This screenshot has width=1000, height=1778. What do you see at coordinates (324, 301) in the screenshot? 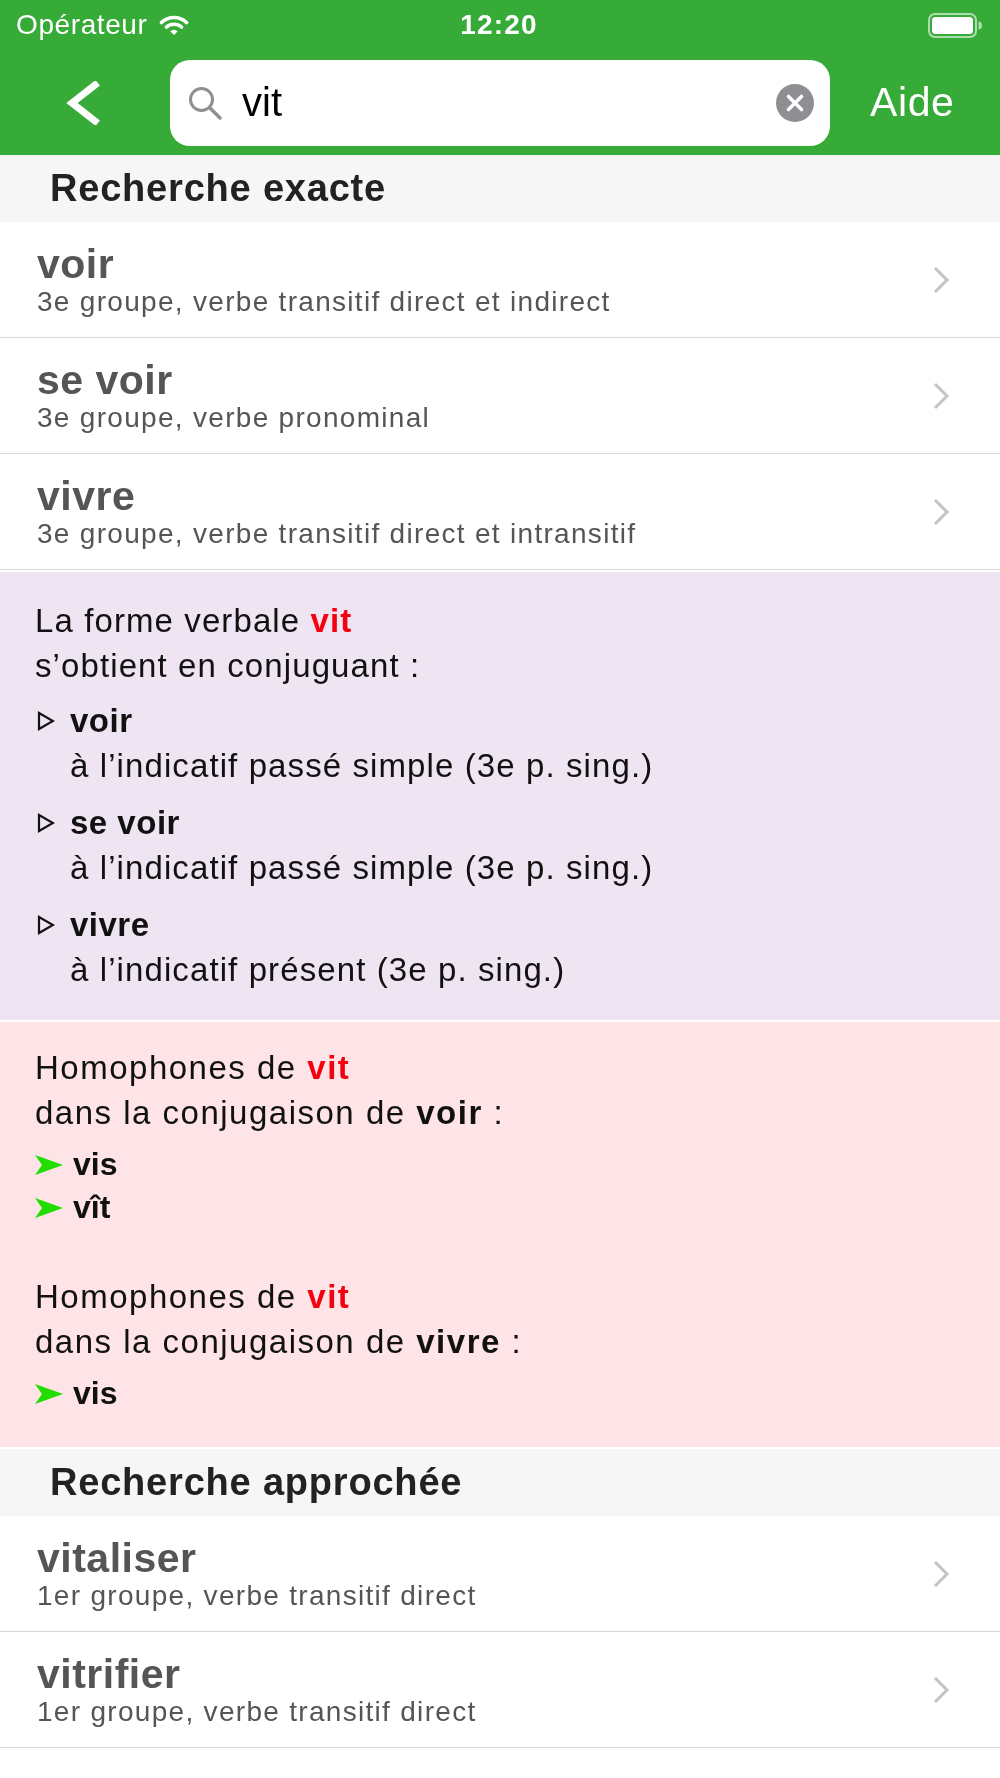
I see `verb-description: 3e groupe, verbe transitif direct et indirect` at bounding box center [324, 301].